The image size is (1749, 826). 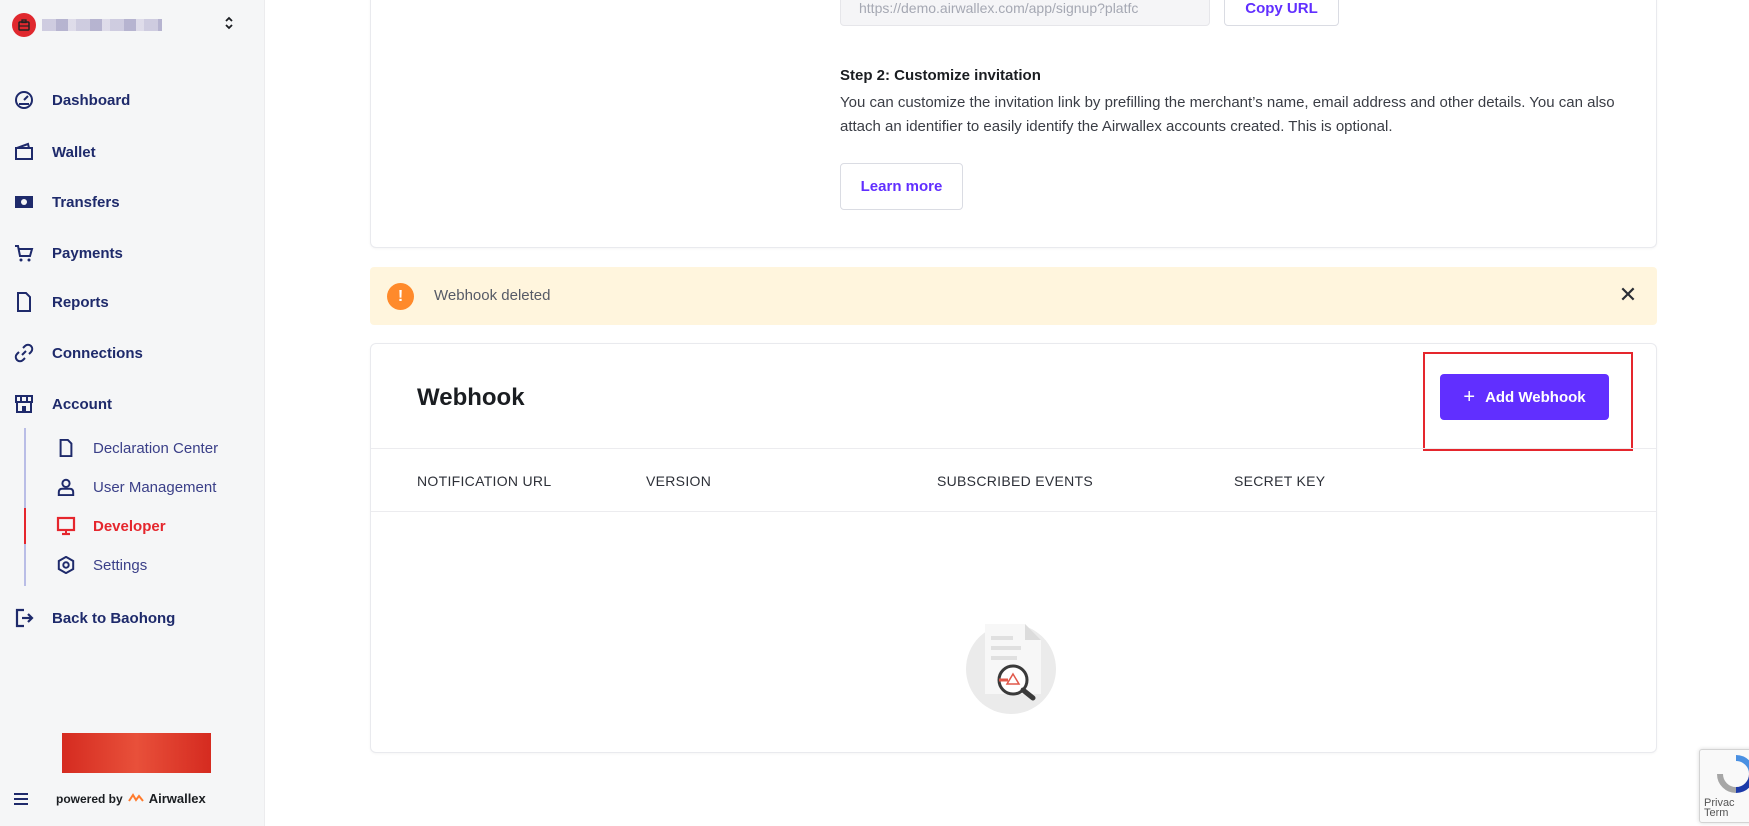 What do you see at coordinates (152, 565) in the screenshot?
I see `subnav-item-settings: Settings` at bounding box center [152, 565].